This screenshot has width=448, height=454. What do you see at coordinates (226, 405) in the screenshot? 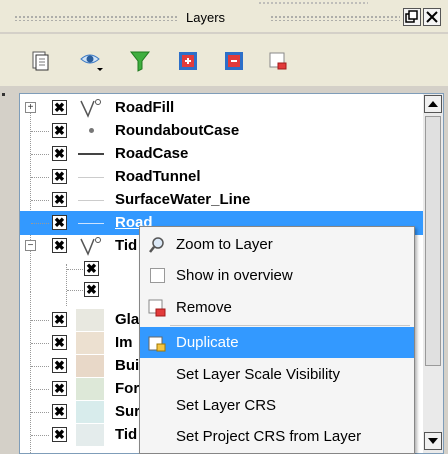
I see `menu-item-label: Set Layer CRS` at bounding box center [226, 405].